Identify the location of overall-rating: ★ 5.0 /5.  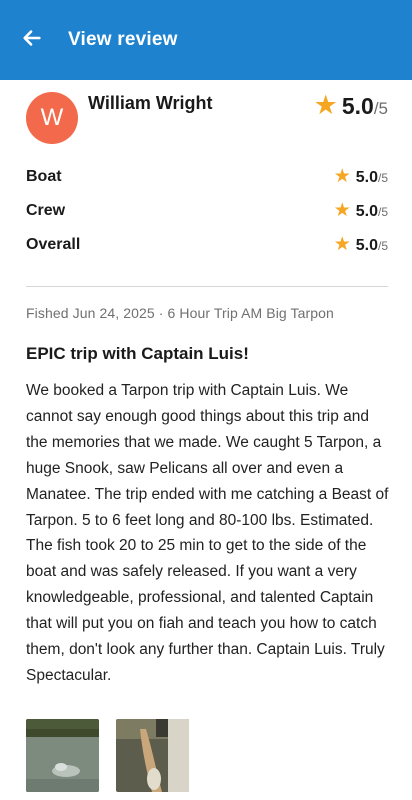
(351, 106).